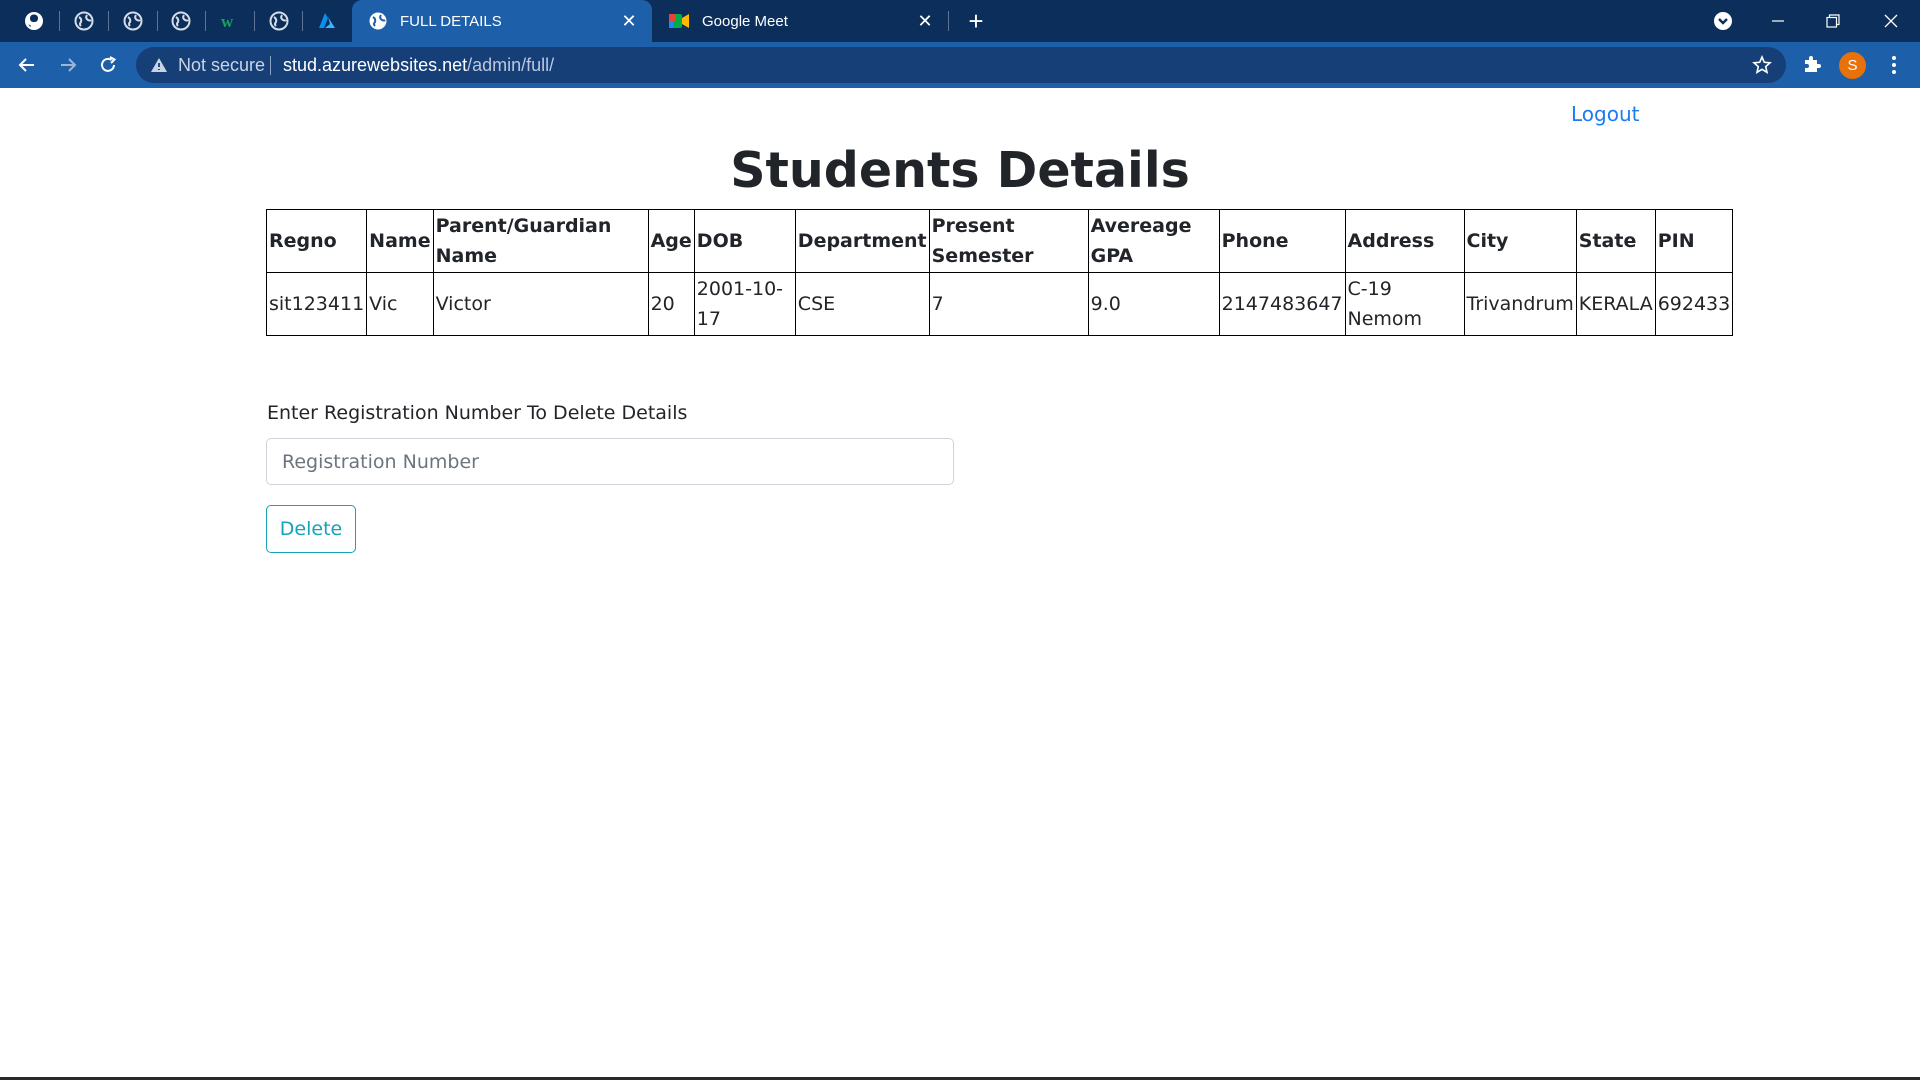  I want to click on security-label: Not secure, so click(221, 65).